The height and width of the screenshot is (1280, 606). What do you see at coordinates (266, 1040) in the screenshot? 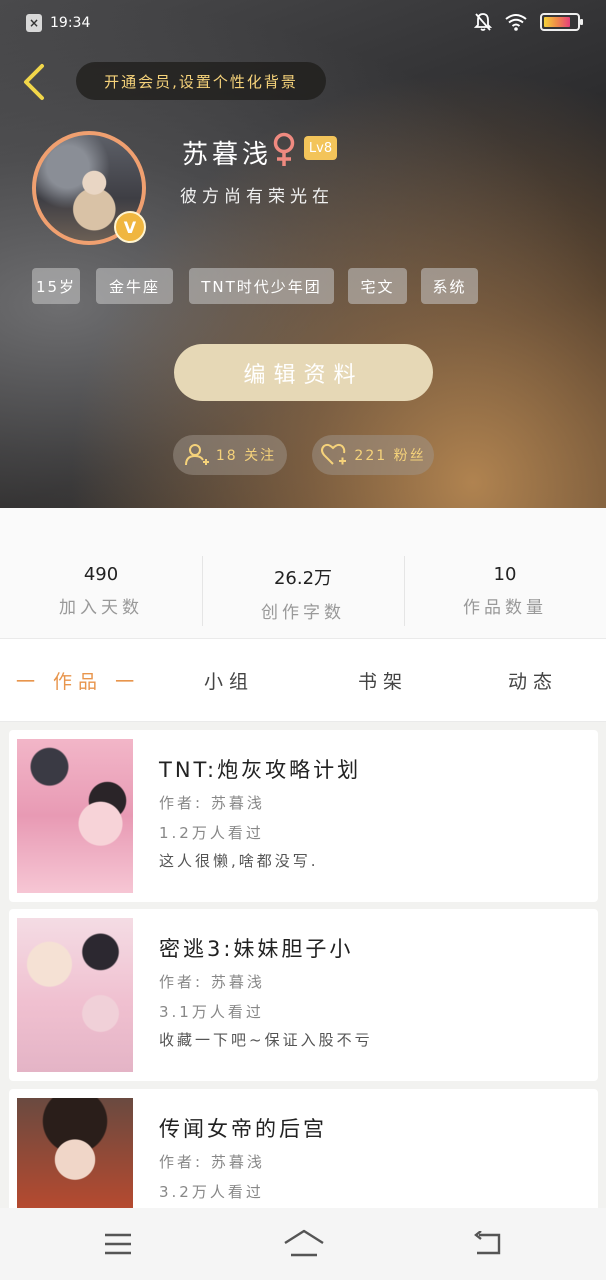
I see `work-description: 收藏一下吧~保证入股不亏` at bounding box center [266, 1040].